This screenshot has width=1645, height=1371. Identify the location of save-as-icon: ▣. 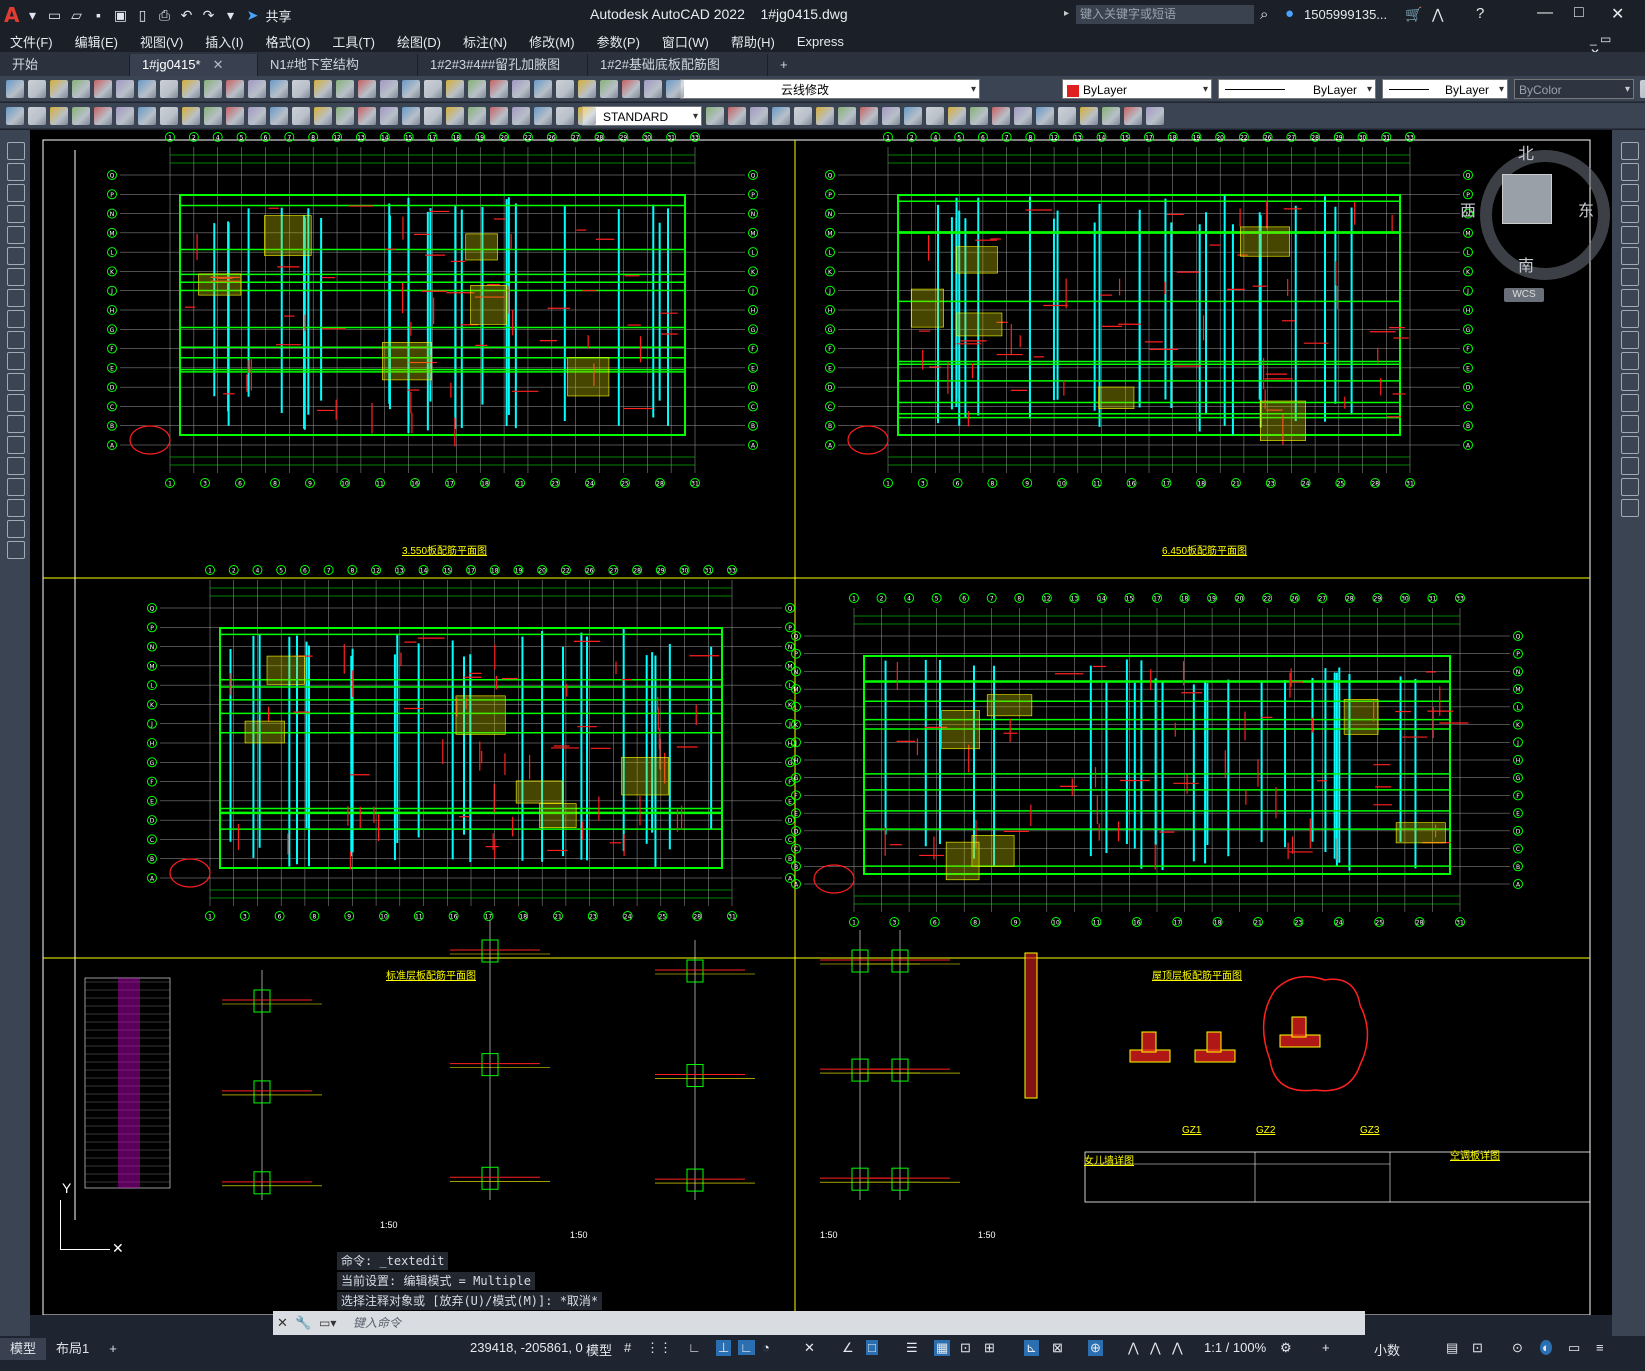
(120, 15).